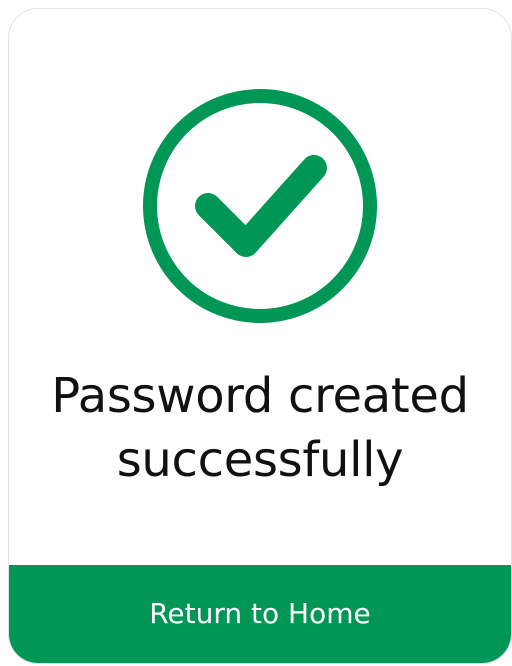  Describe the element at coordinates (260, 614) in the screenshot. I see `return-home-button: Return to Home` at that location.